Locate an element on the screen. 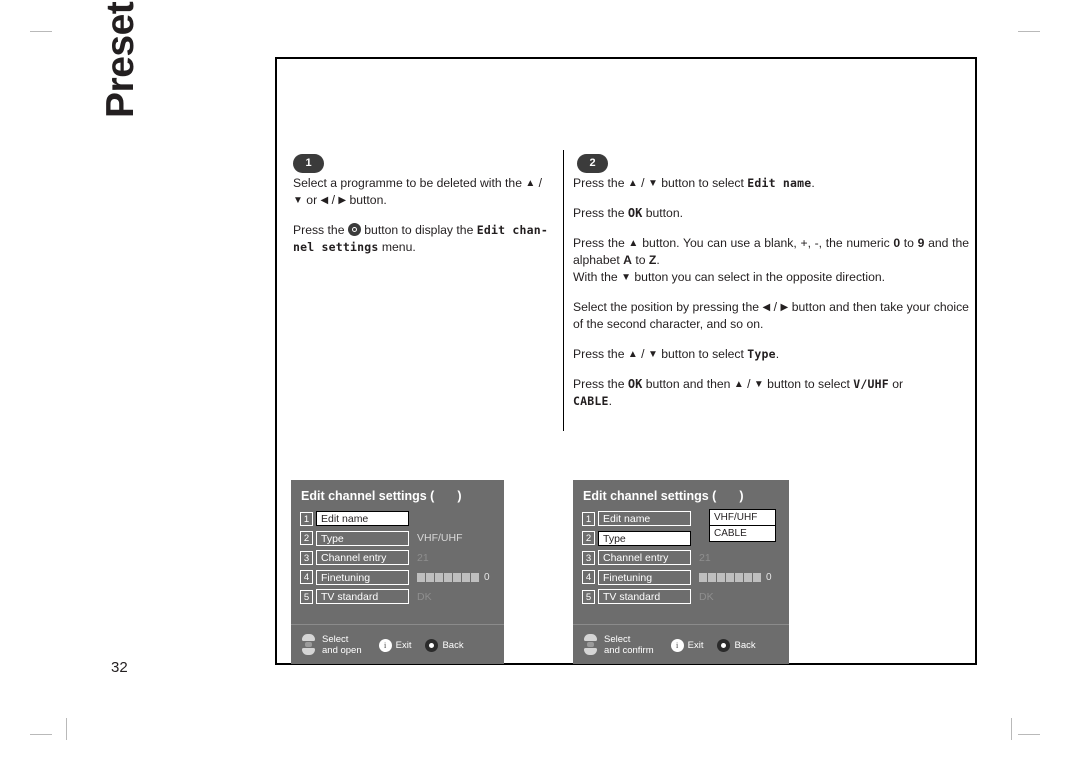 The image size is (1080, 763). osd-nav-hint-2: Select and confirm is located at coordinates (629, 645).